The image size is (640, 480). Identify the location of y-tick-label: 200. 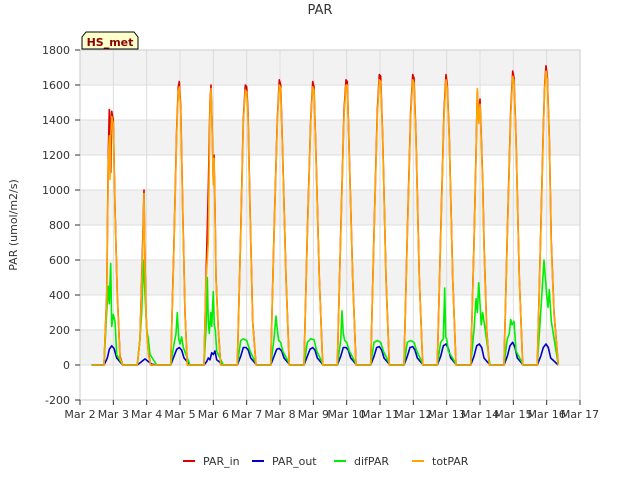
(59, 330).